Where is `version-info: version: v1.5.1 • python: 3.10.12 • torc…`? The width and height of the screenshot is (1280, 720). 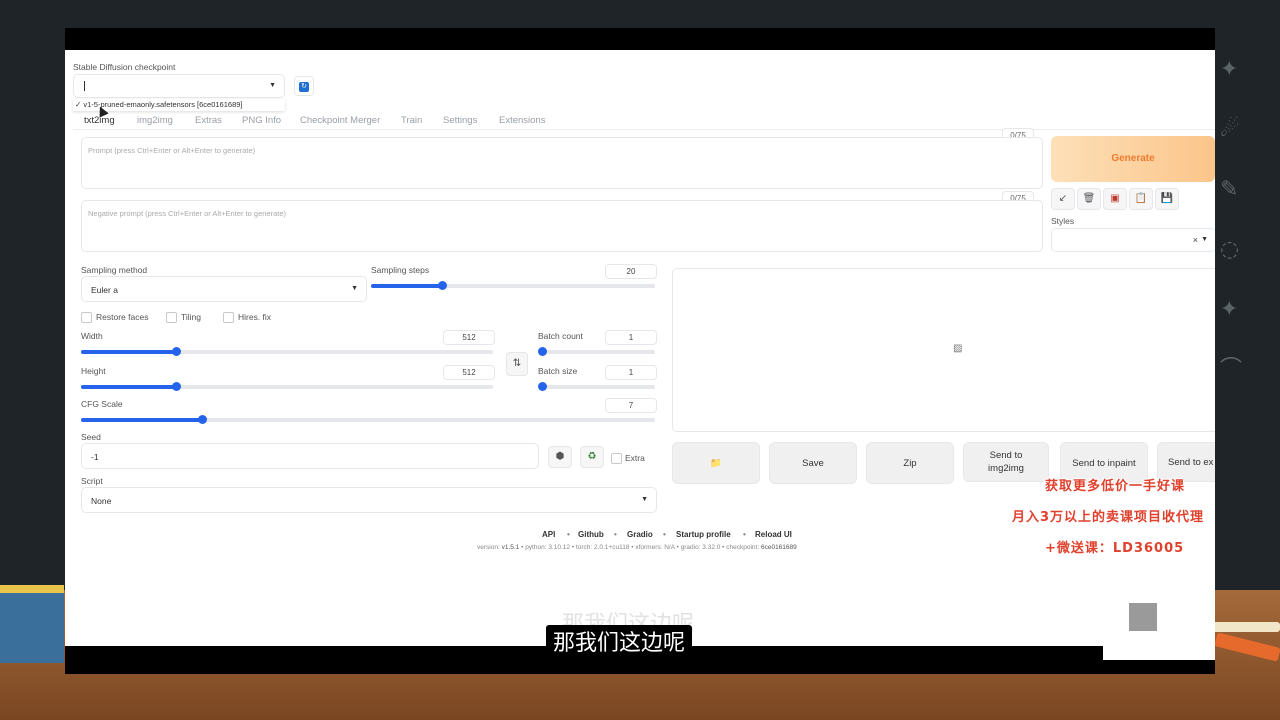 version-info: version: v1.5.1 • python: 3.10.12 • torc… is located at coordinates (637, 547).